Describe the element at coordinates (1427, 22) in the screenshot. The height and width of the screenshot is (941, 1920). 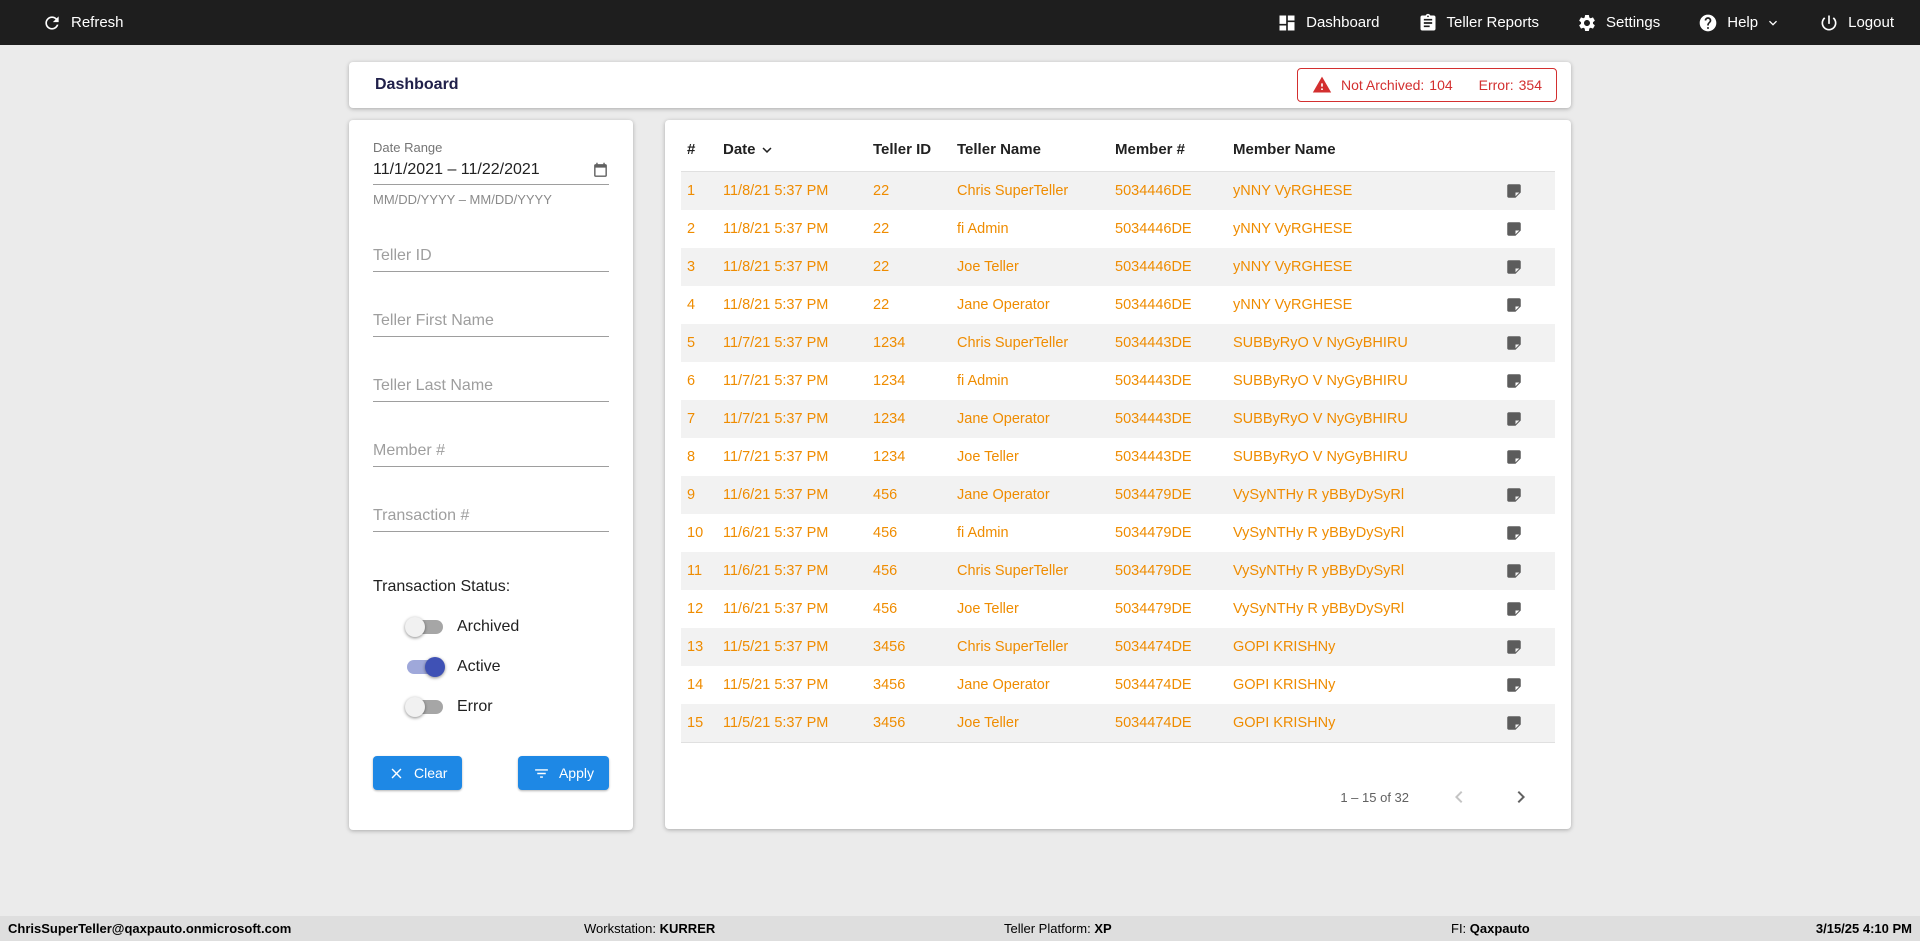
I see `clipboard-icon` at that location.